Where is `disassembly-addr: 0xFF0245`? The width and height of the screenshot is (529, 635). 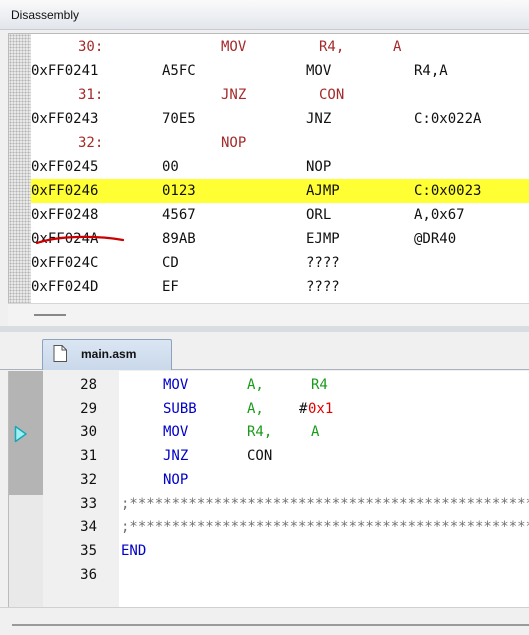 disassembly-addr: 0xFF0245 is located at coordinates (65, 167).